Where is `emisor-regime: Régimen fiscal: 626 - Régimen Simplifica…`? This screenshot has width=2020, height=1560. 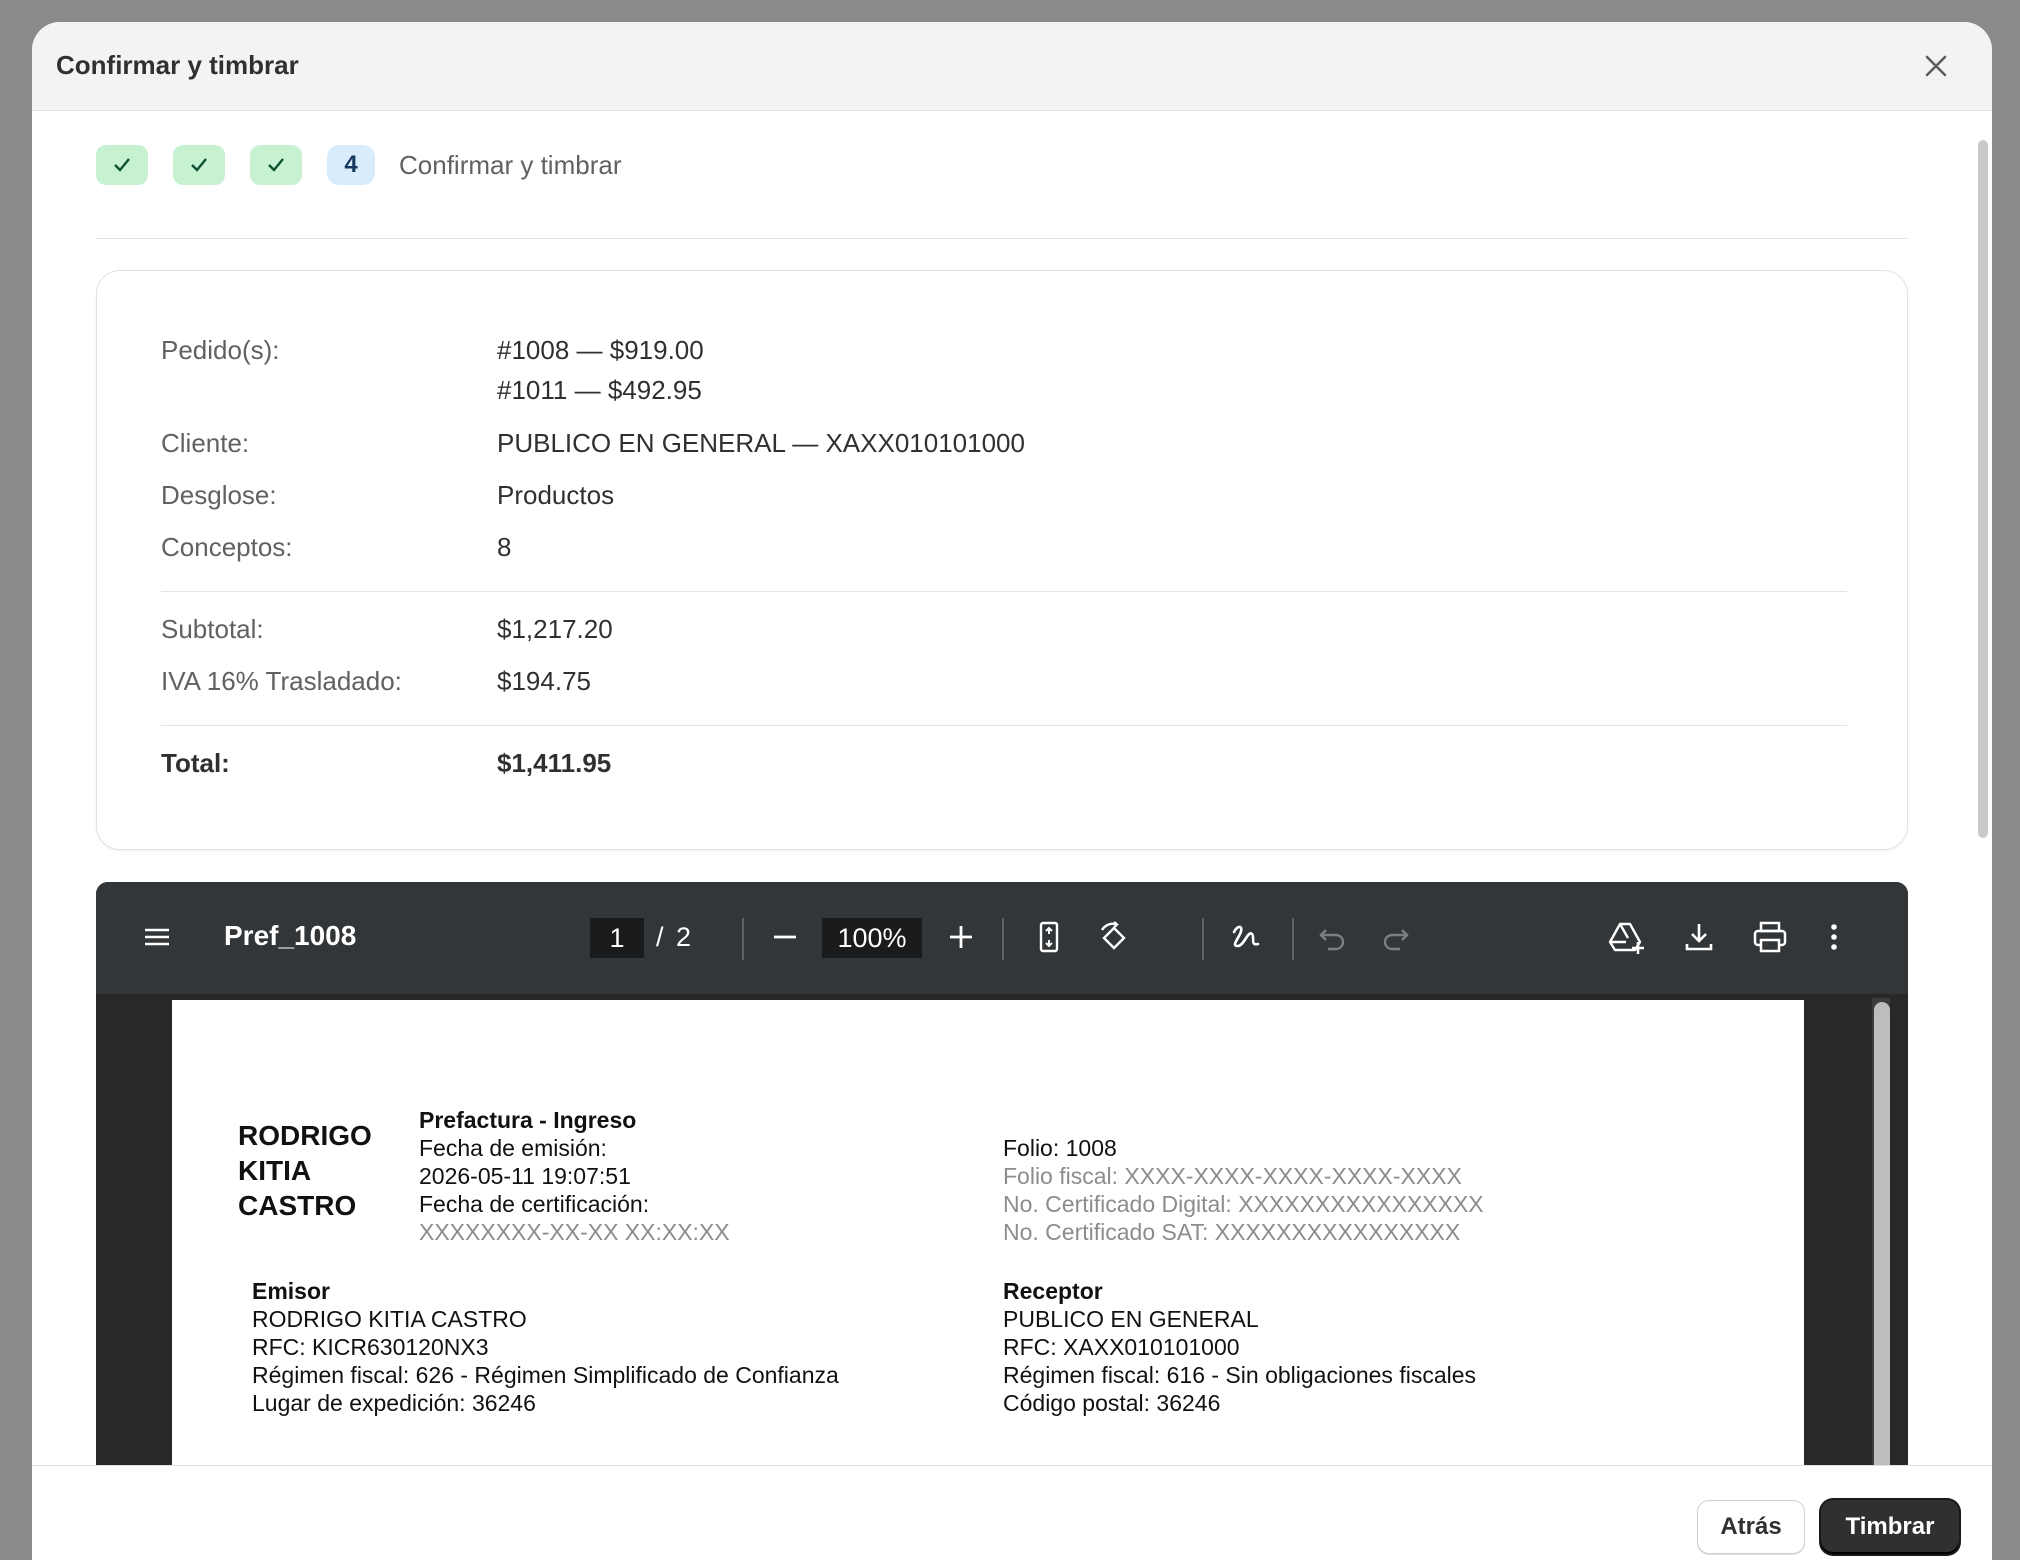 emisor-regime: Régimen fiscal: 626 - Régimen Simplifica… is located at coordinates (545, 1375).